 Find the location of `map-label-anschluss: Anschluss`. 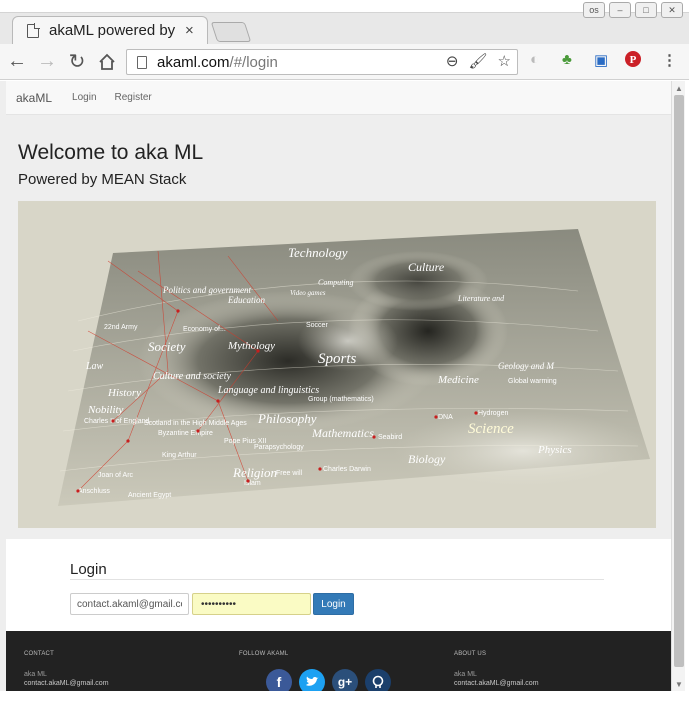

map-label-anschluss: Anschluss is located at coordinates (94, 491).